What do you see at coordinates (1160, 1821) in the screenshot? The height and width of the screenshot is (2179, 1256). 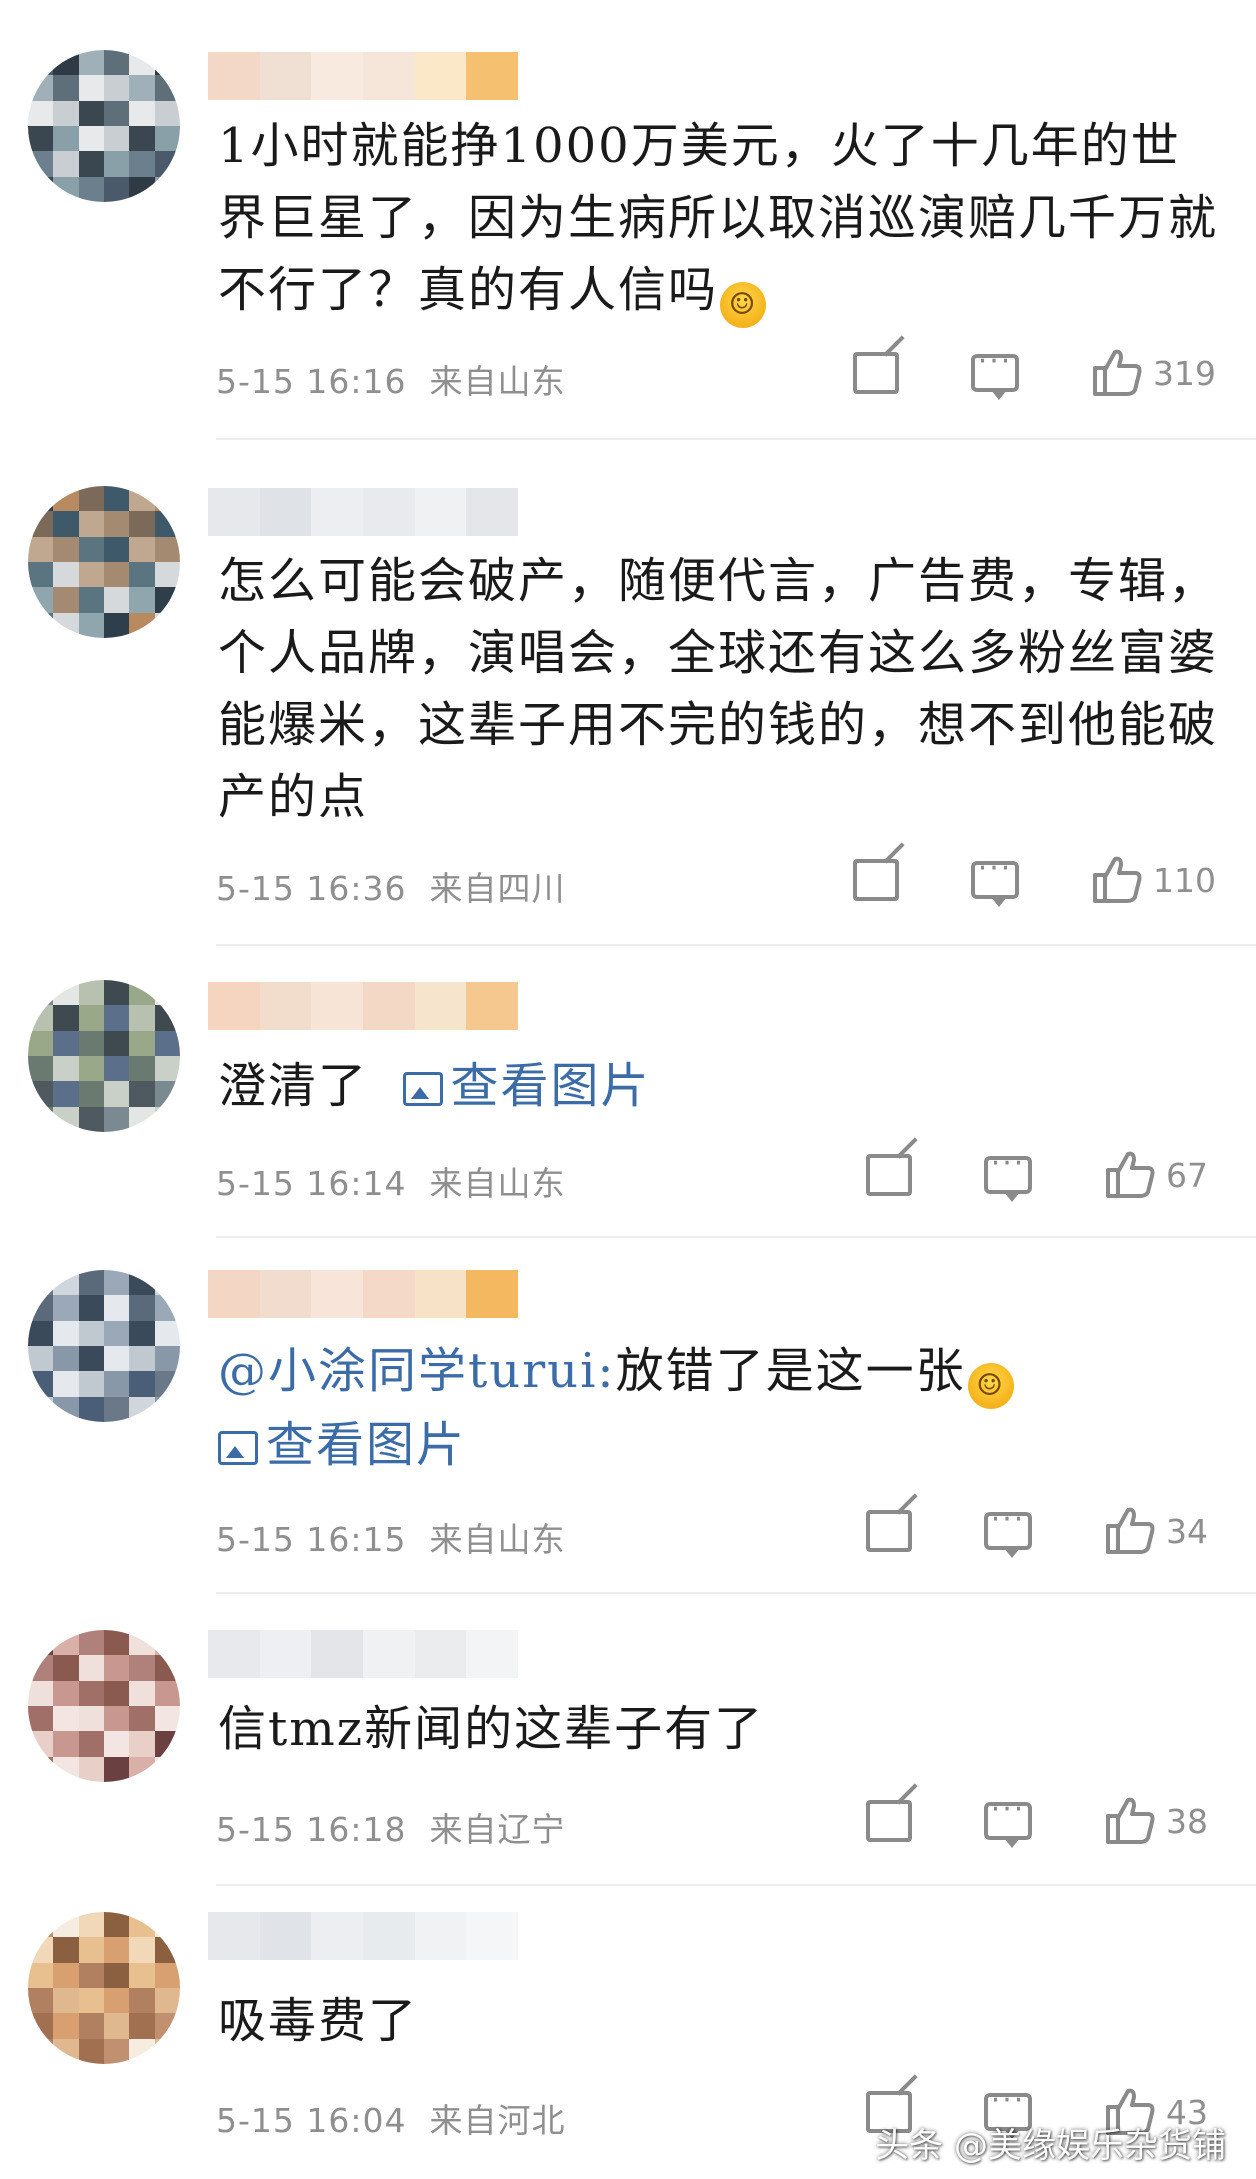 I see `like-button: 38` at bounding box center [1160, 1821].